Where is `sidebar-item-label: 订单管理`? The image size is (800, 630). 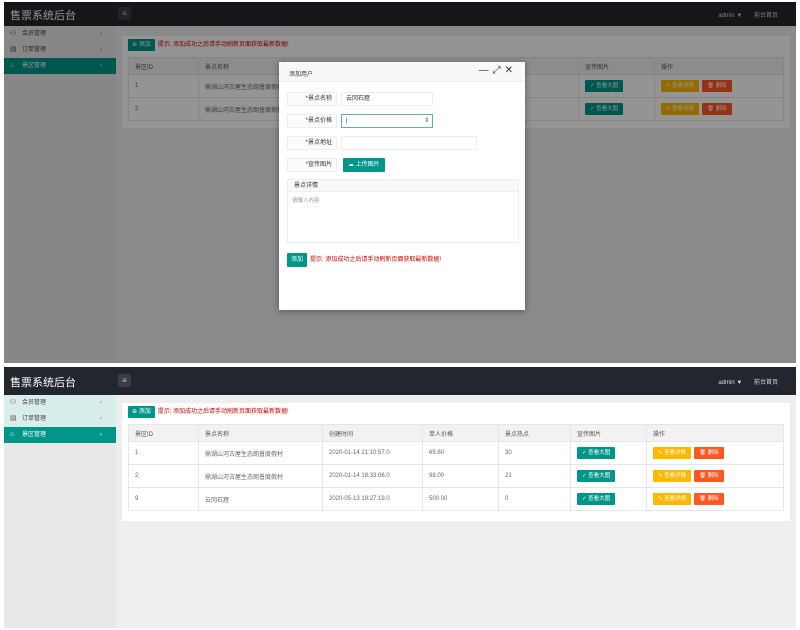
sidebar-item-label: 订单管理 is located at coordinates (34, 419).